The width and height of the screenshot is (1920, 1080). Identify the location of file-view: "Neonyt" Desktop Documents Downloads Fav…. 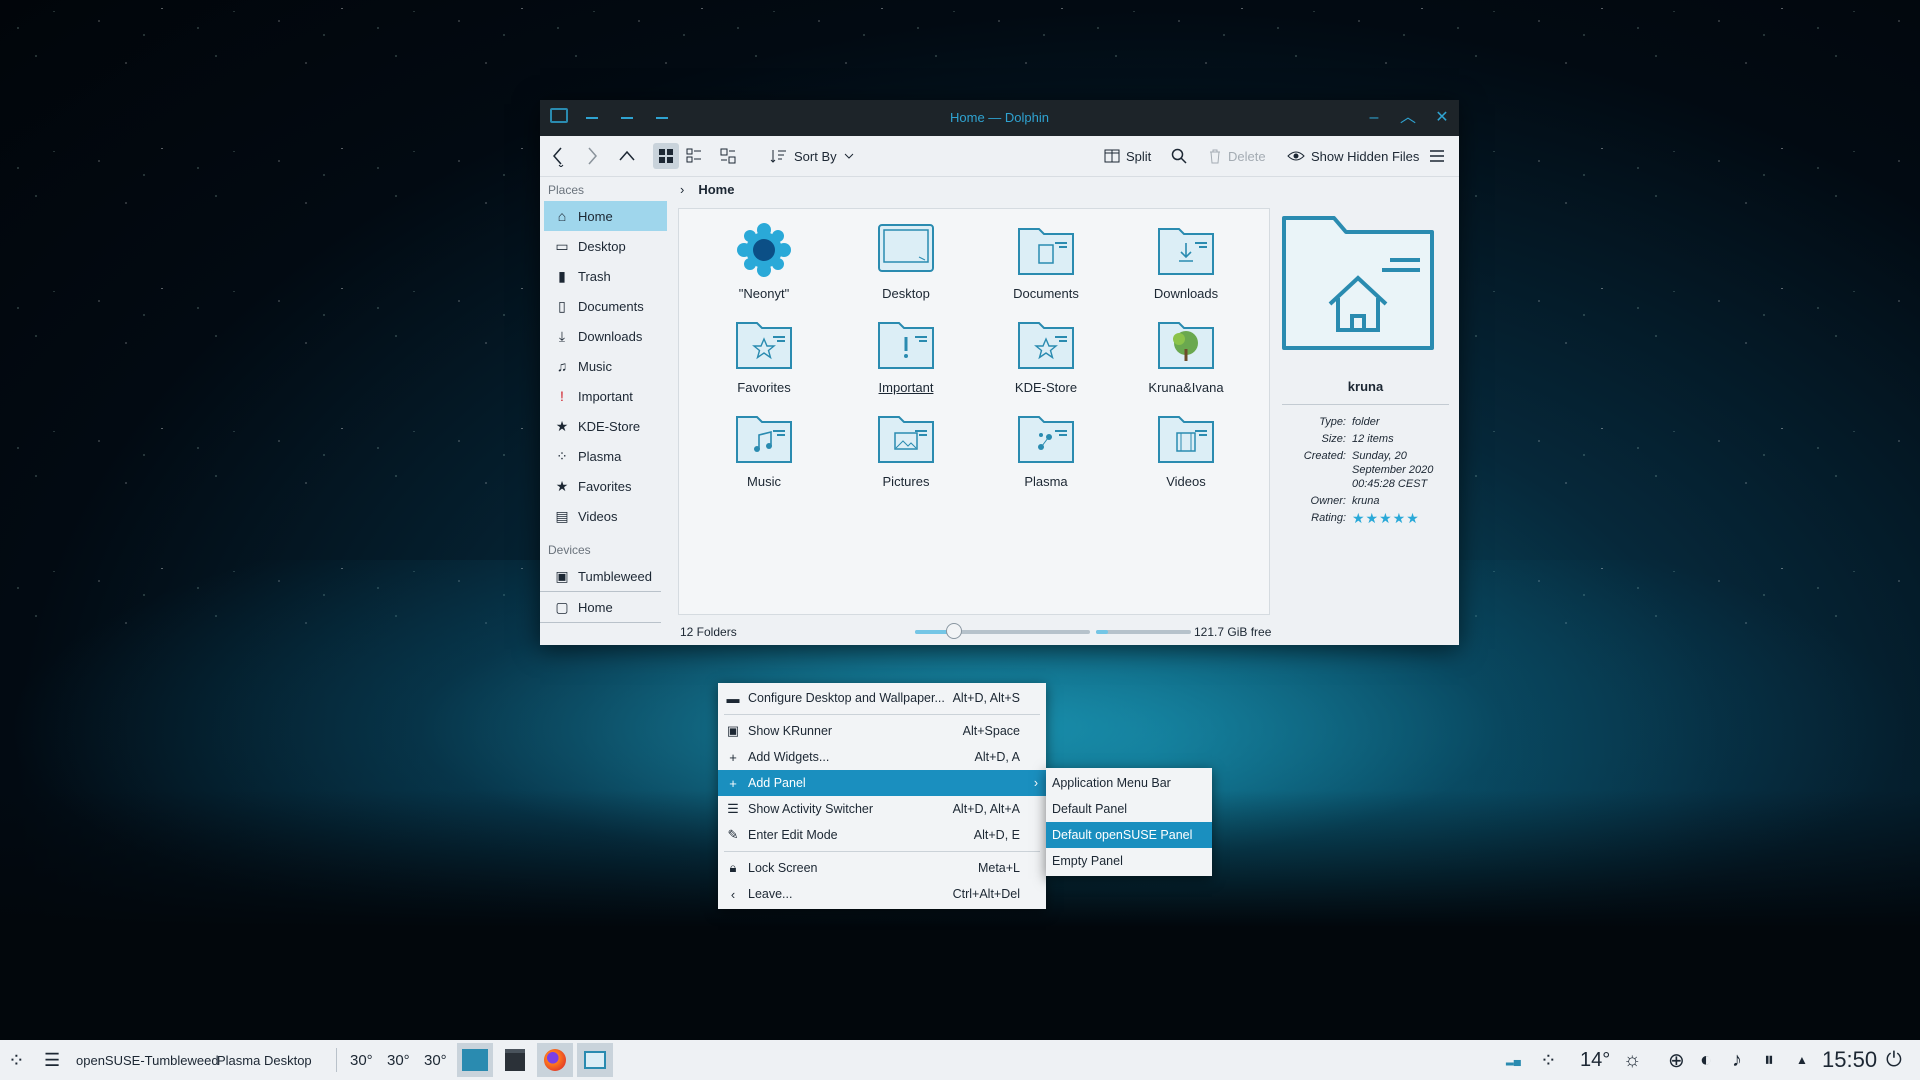
(974, 411).